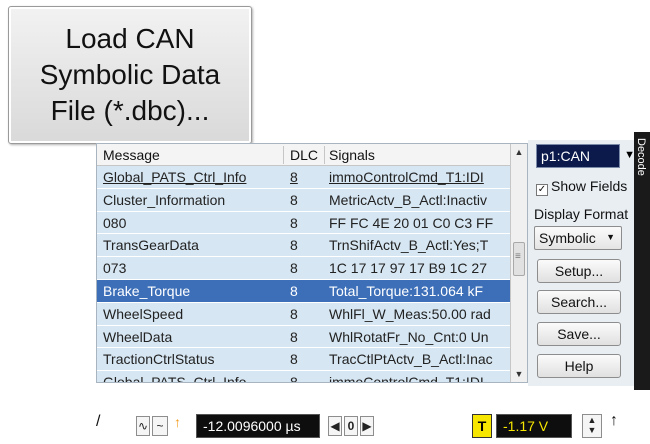  I want to click on nav-left-icon: ◀, so click(335, 426).